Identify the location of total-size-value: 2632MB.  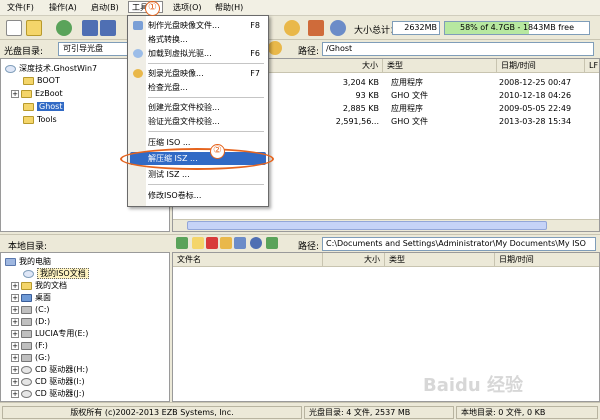
(416, 28).